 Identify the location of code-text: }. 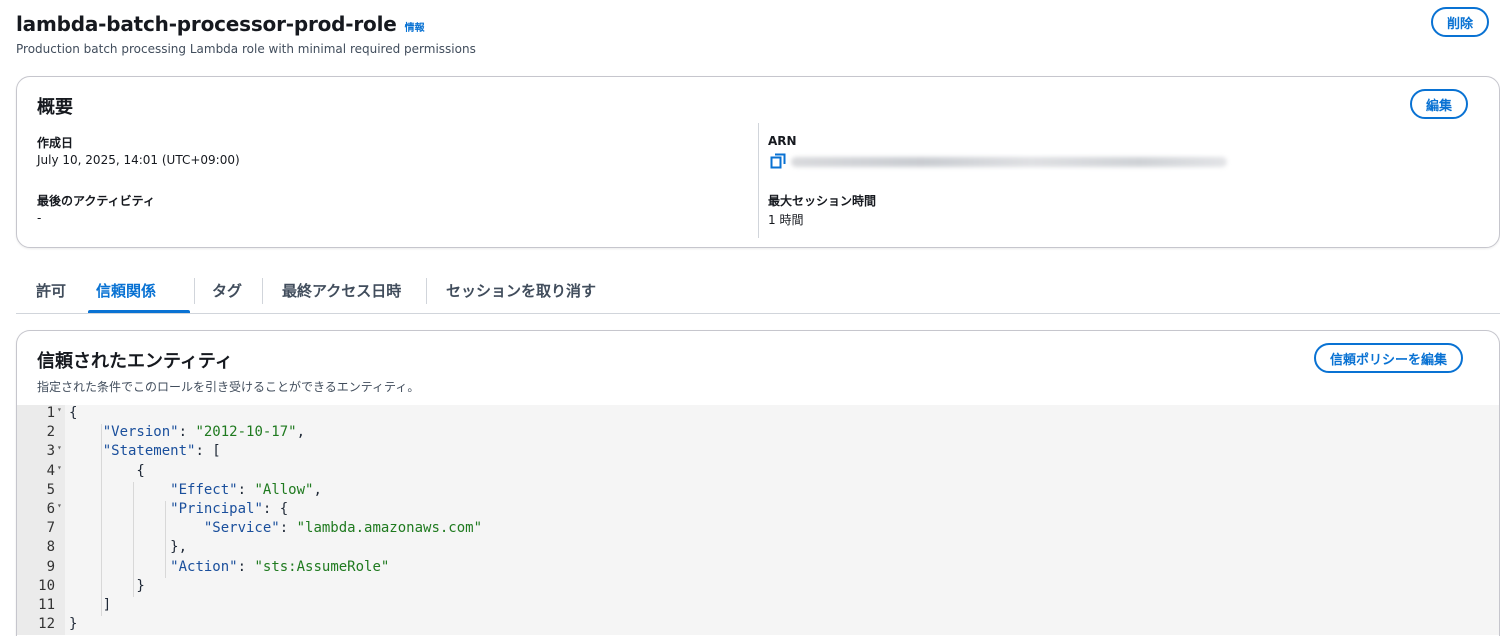
(73, 624).